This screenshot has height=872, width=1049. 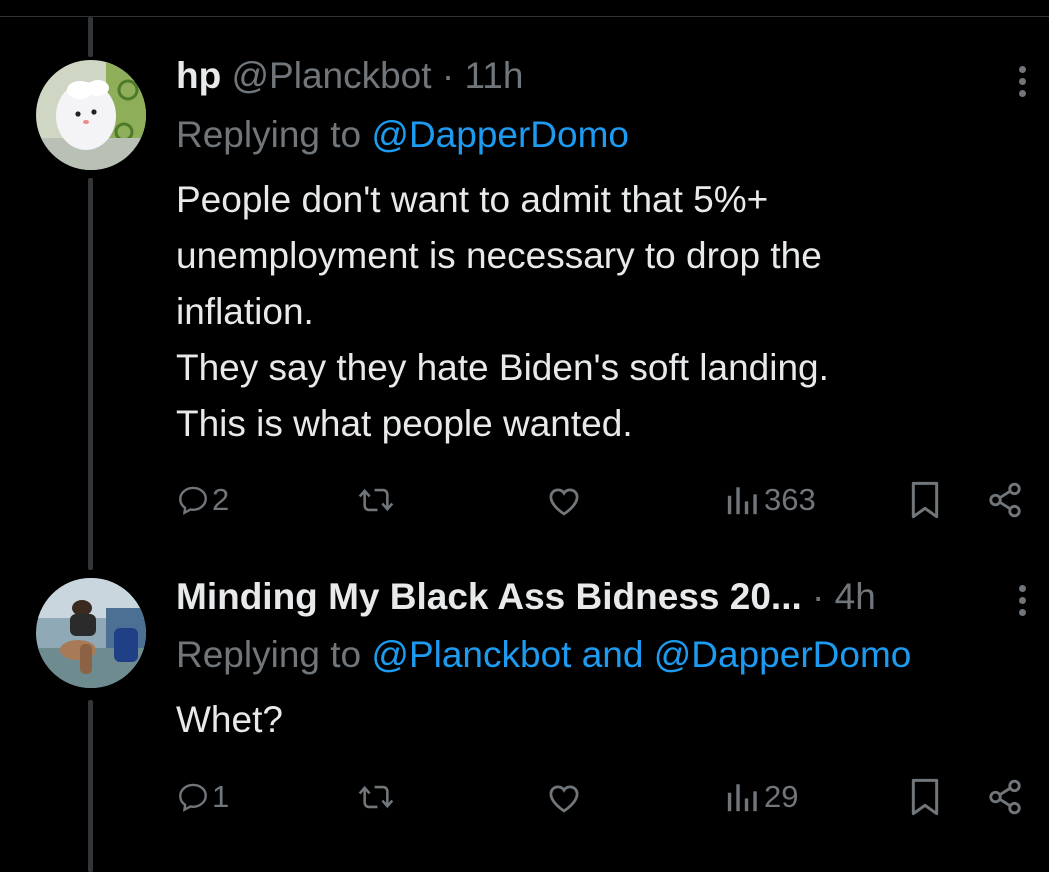 I want to click on timestamp: 4h, so click(x=855, y=596).